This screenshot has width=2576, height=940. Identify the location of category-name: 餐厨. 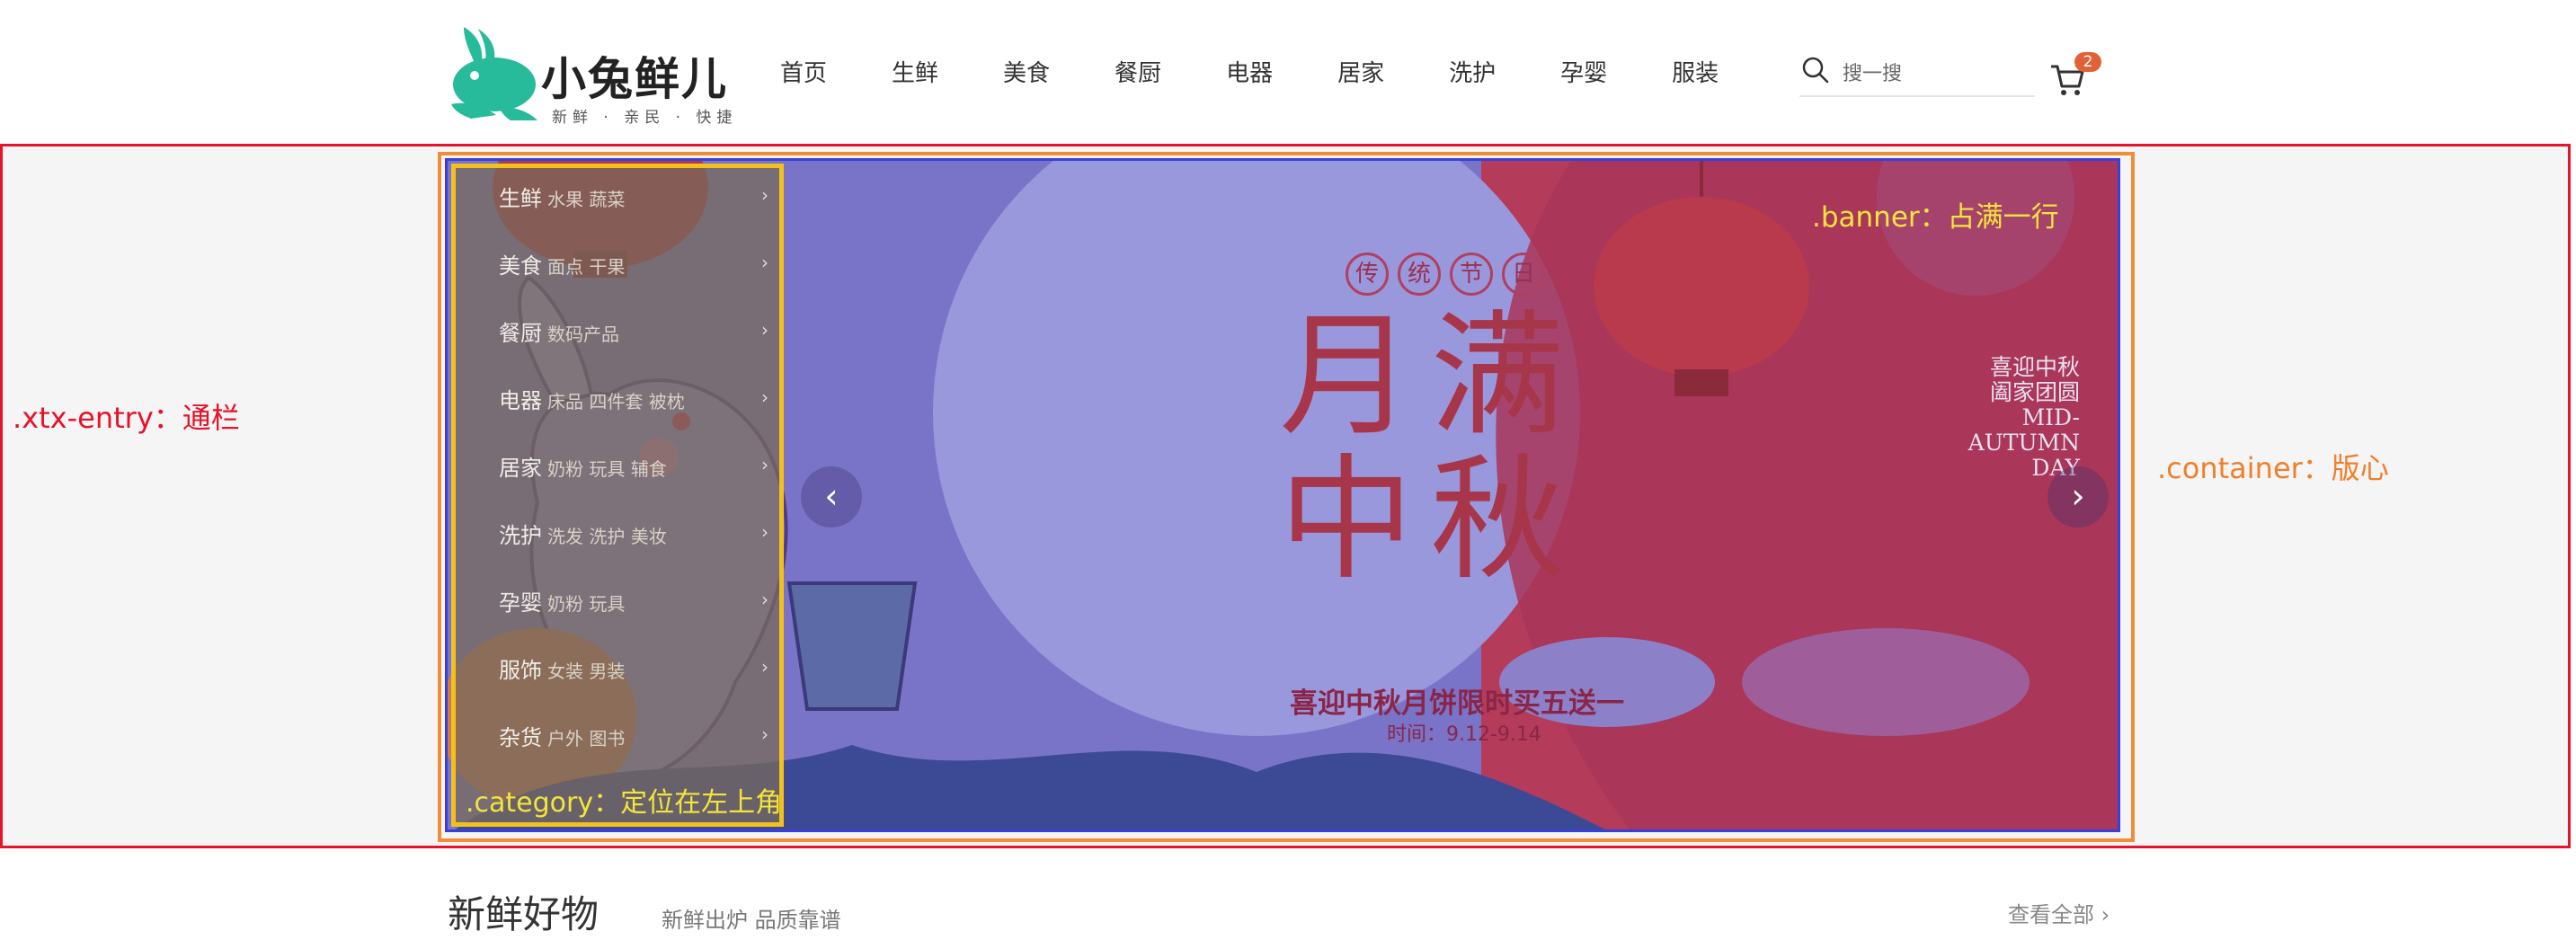
(520, 333).